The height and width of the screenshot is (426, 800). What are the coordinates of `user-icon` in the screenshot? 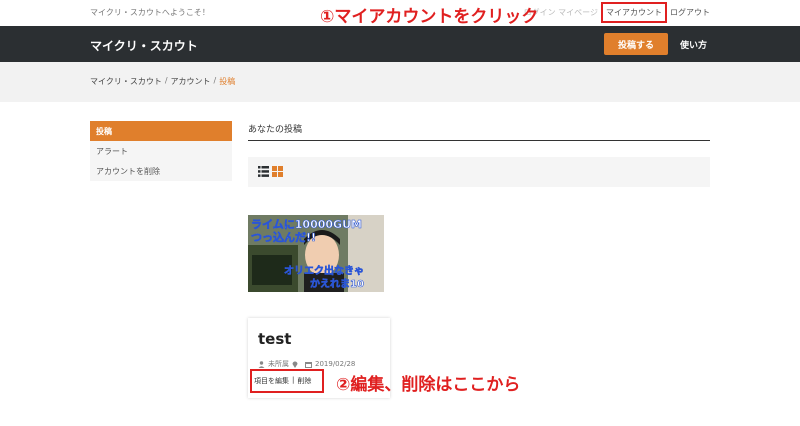 It's located at (261, 364).